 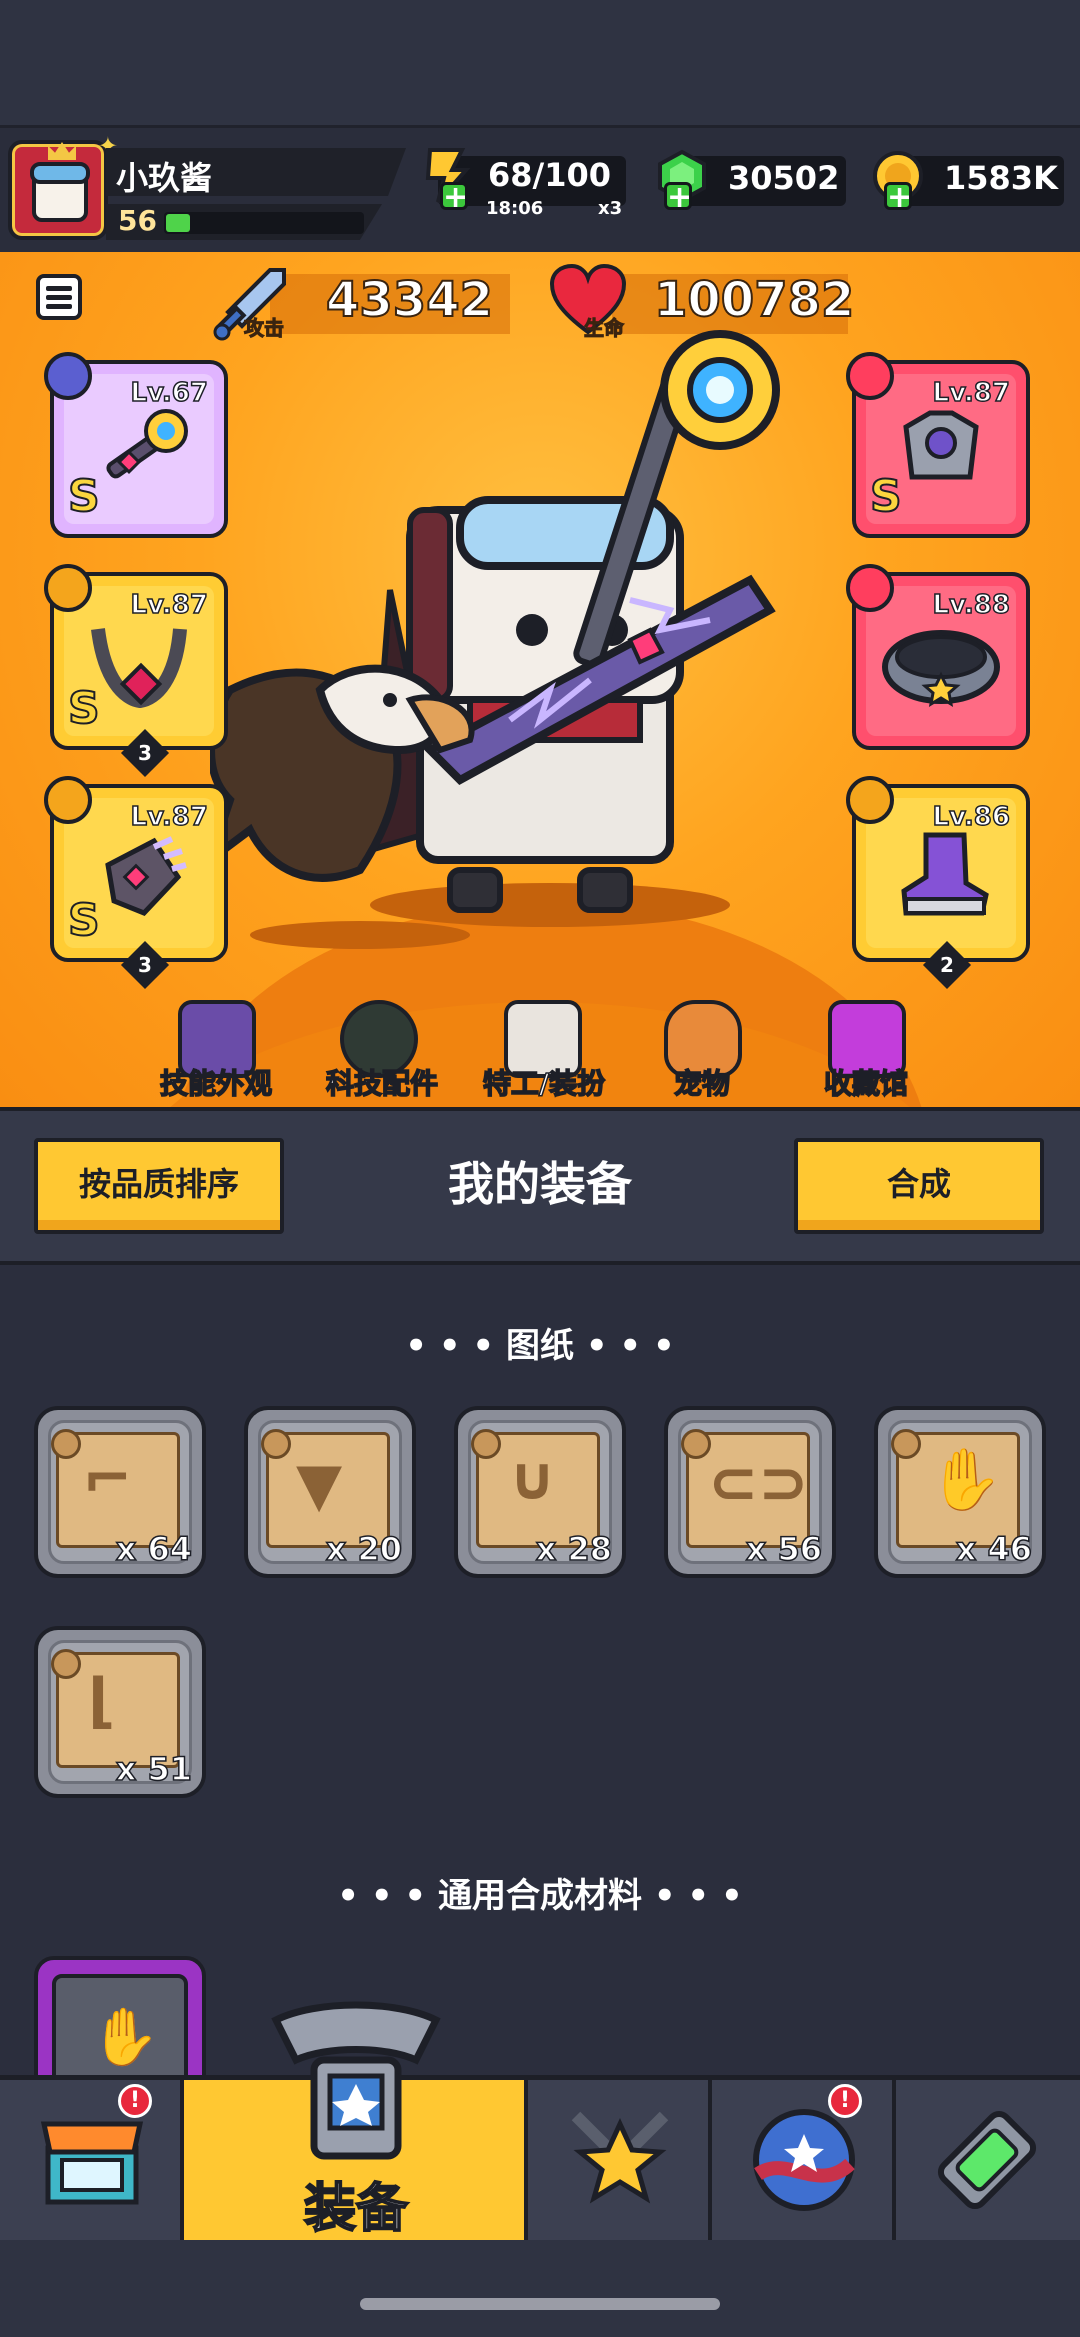 I want to click on player-level: 56, so click(x=137, y=220).